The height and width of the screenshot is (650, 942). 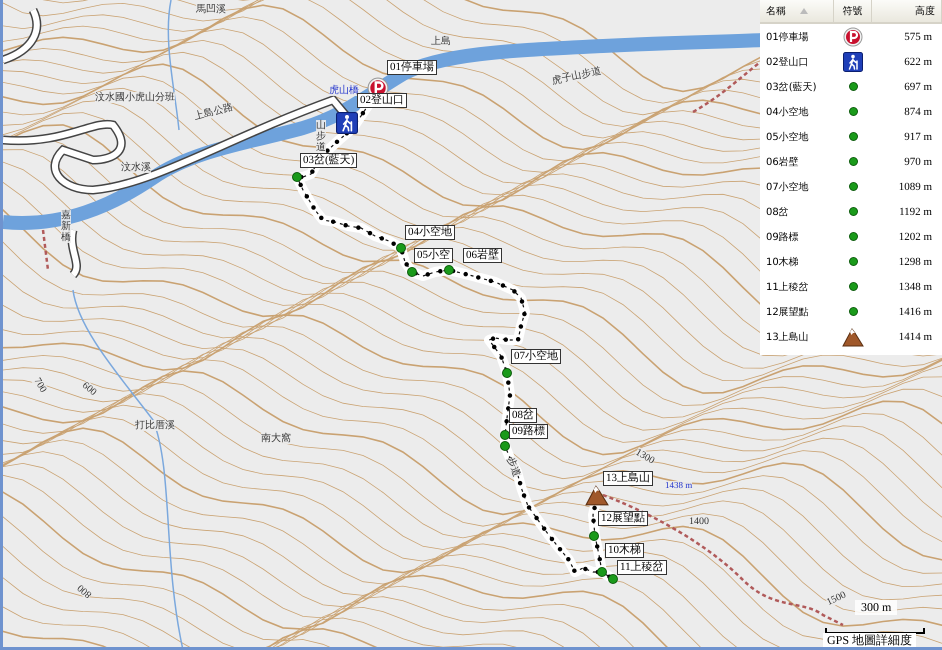 What do you see at coordinates (918, 136) in the screenshot?
I see `waypoint-elevation: 917 m` at bounding box center [918, 136].